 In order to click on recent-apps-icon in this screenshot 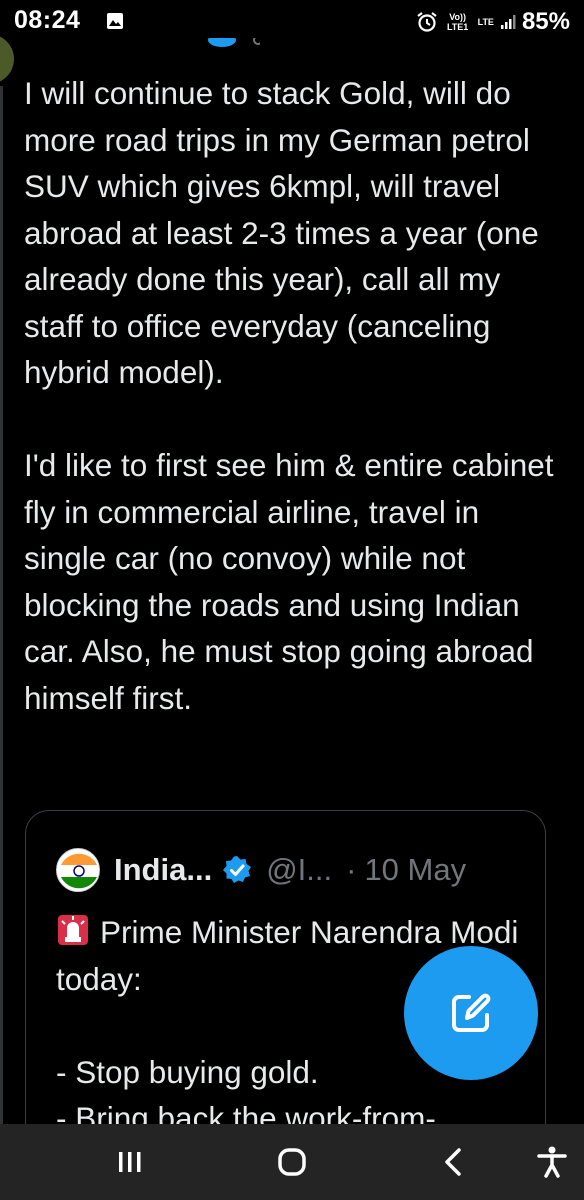, I will do `click(130, 1162)`.